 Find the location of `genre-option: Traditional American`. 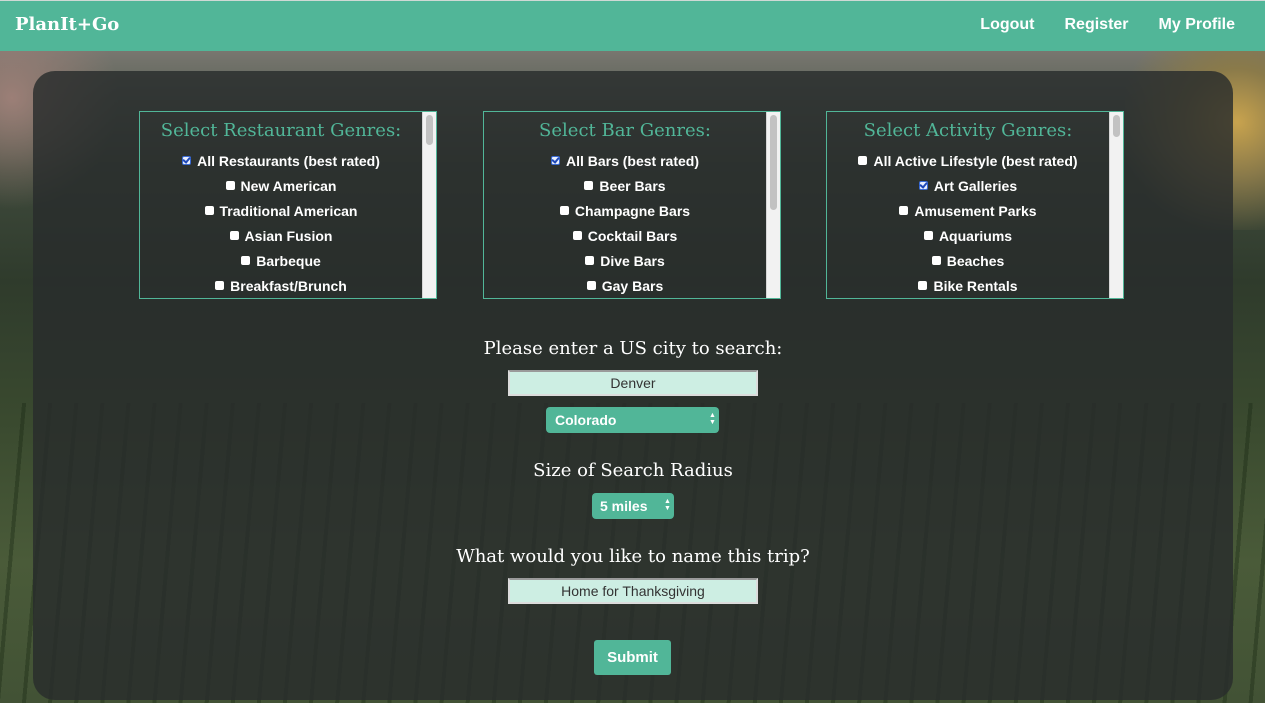

genre-option: Traditional American is located at coordinates (281, 211).